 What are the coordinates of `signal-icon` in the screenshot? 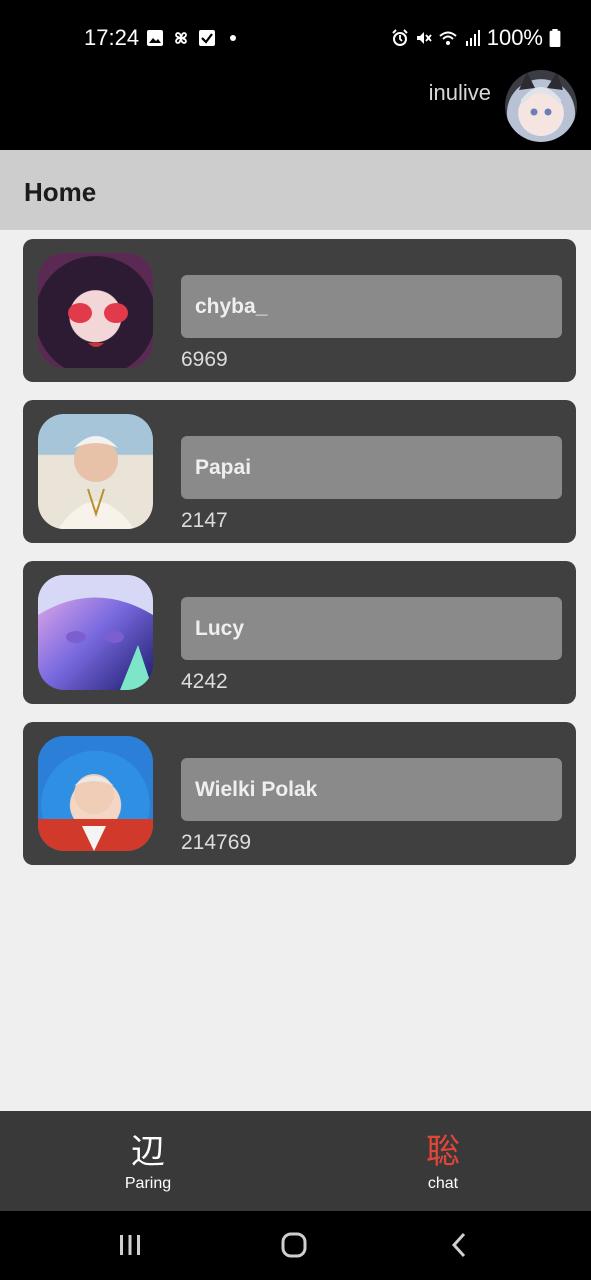 It's located at (472, 38).